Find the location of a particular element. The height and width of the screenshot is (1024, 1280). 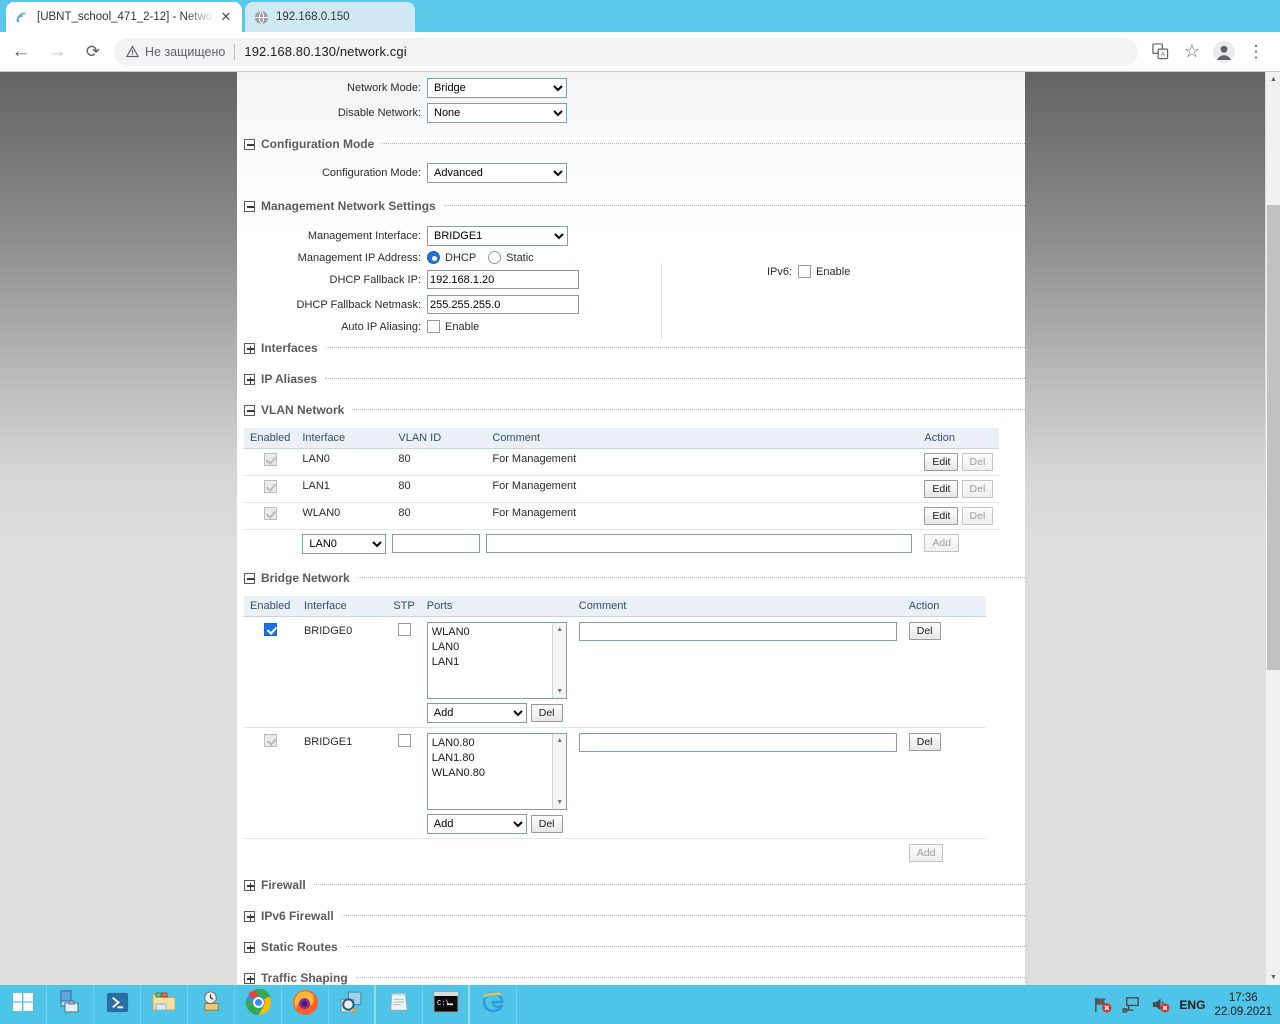

bridge1-ports-listbox: LAN0.80 LAN1.80 WLAN0.80 ▲ ▼ is located at coordinates (496, 771).